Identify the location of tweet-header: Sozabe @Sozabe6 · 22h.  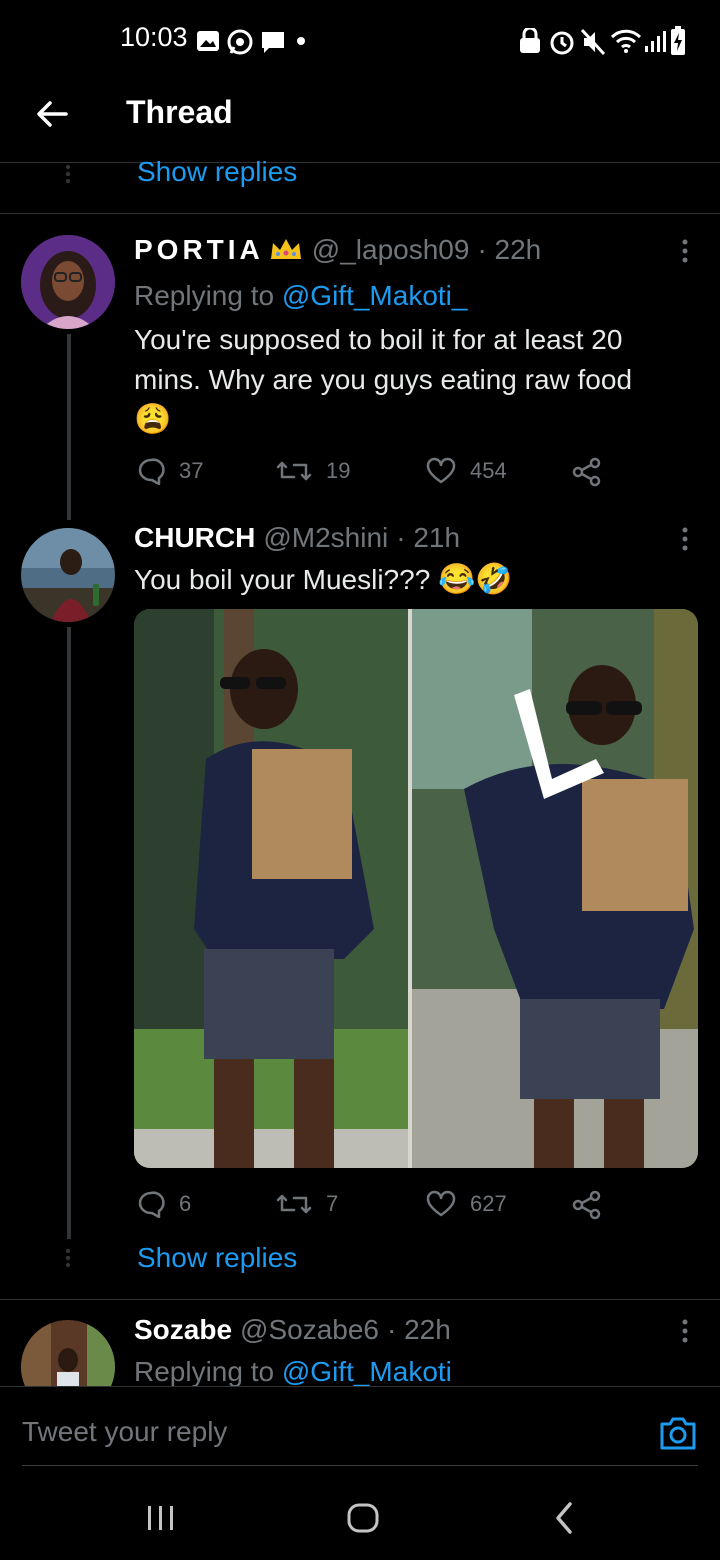
(292, 1330).